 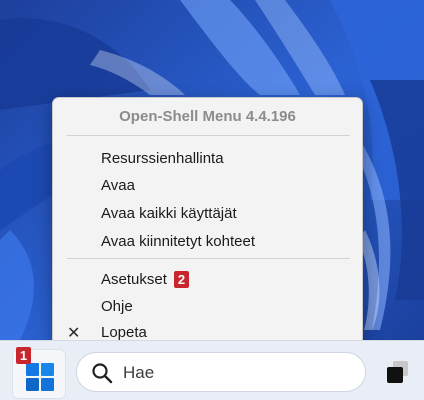 I want to click on callout-badge-1: 1, so click(x=23, y=355).